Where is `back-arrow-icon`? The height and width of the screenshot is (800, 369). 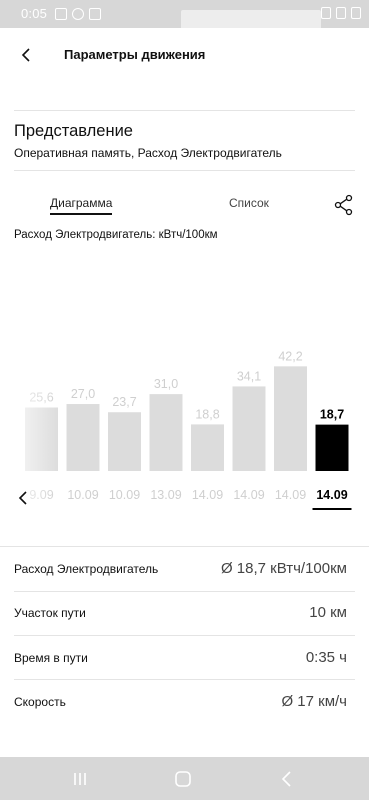 back-arrow-icon is located at coordinates (286, 779).